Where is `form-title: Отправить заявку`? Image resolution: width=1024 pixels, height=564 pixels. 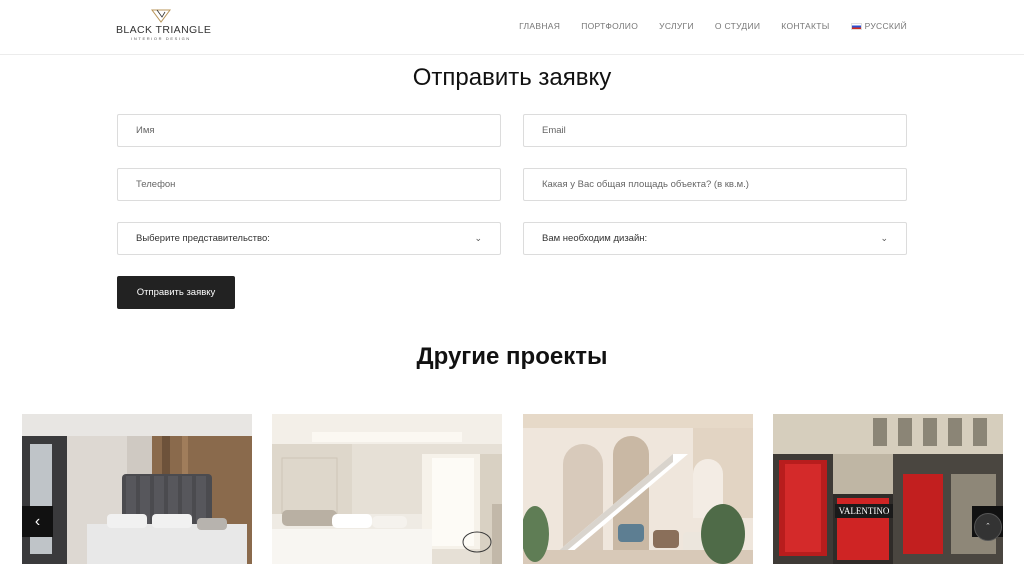
form-title: Отправить заявку is located at coordinates (512, 77).